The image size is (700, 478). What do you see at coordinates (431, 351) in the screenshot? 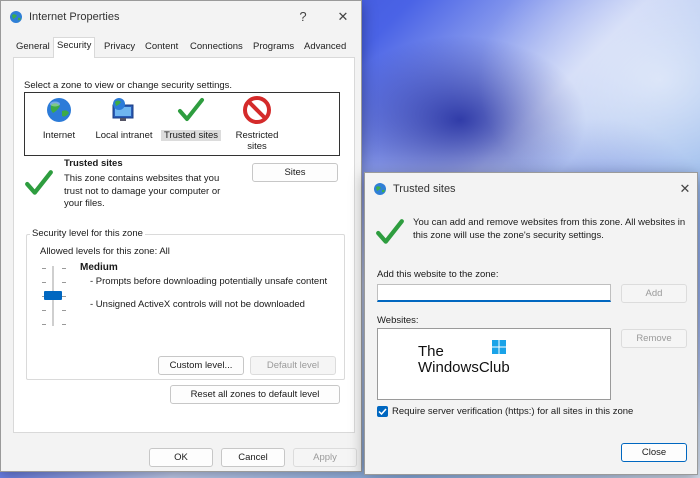
I see `watermark-text-line1: The` at bounding box center [431, 351].